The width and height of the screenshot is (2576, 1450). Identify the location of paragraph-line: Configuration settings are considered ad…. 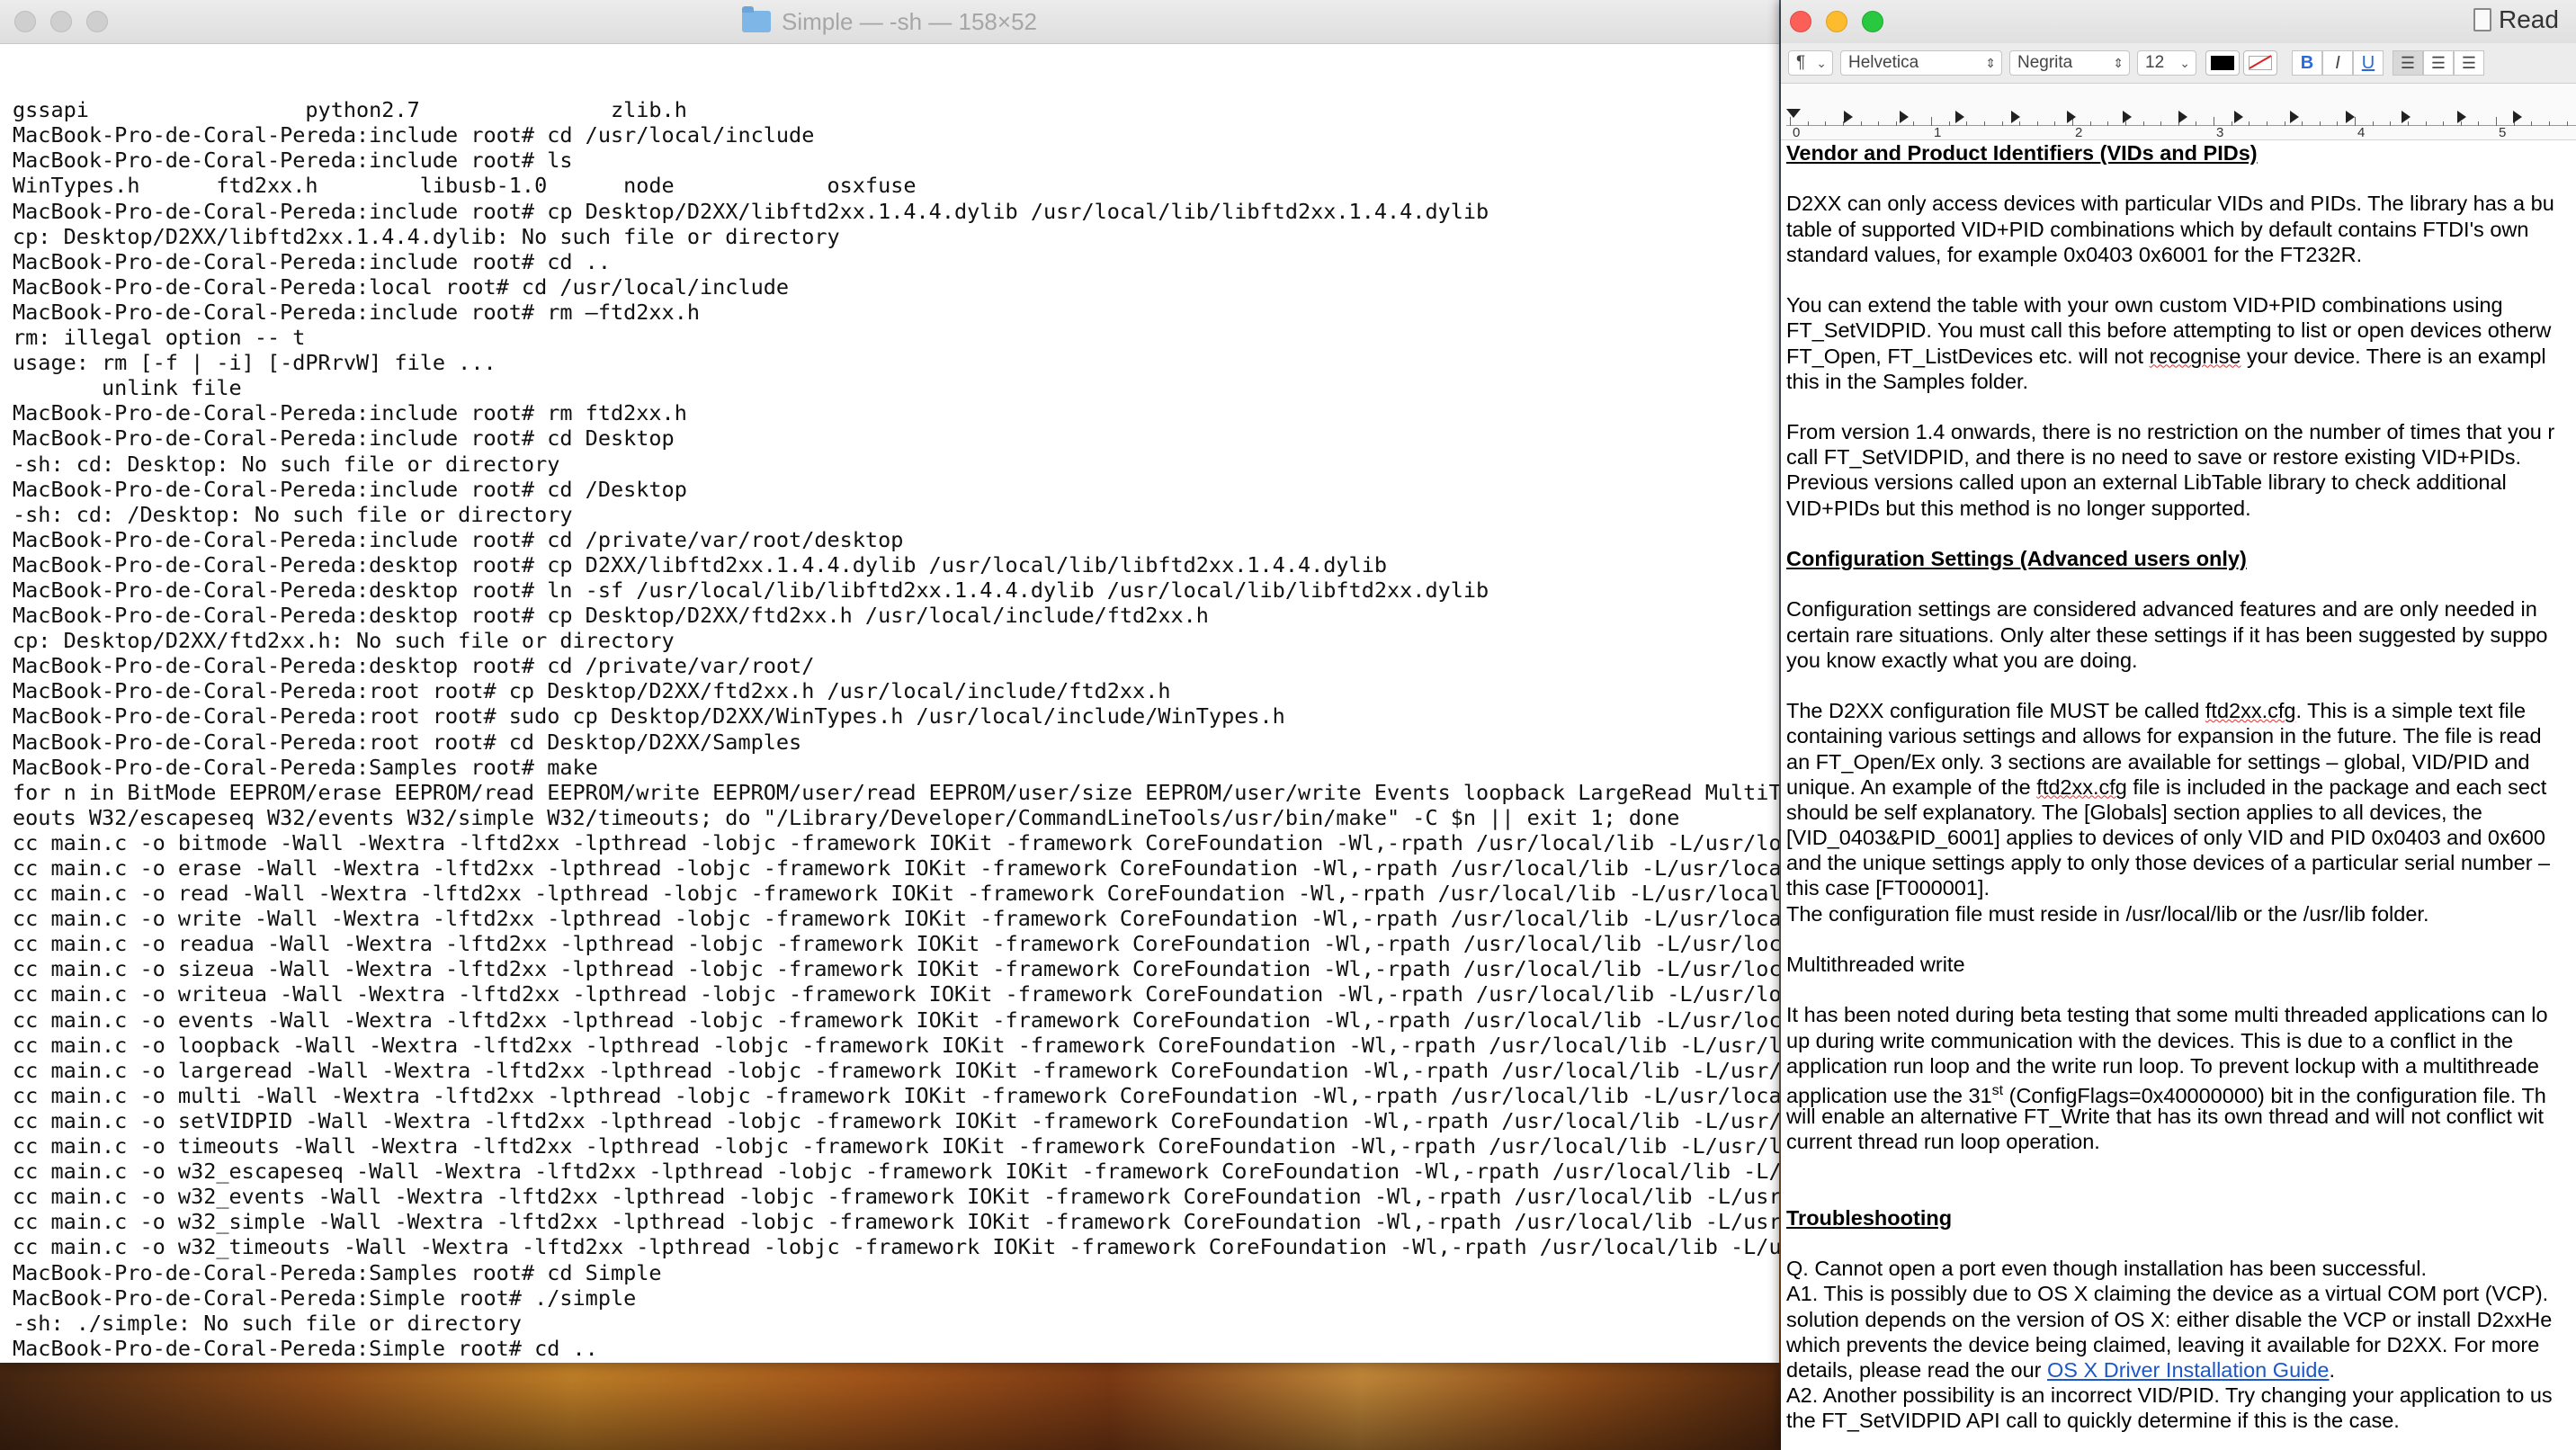
(2161, 609).